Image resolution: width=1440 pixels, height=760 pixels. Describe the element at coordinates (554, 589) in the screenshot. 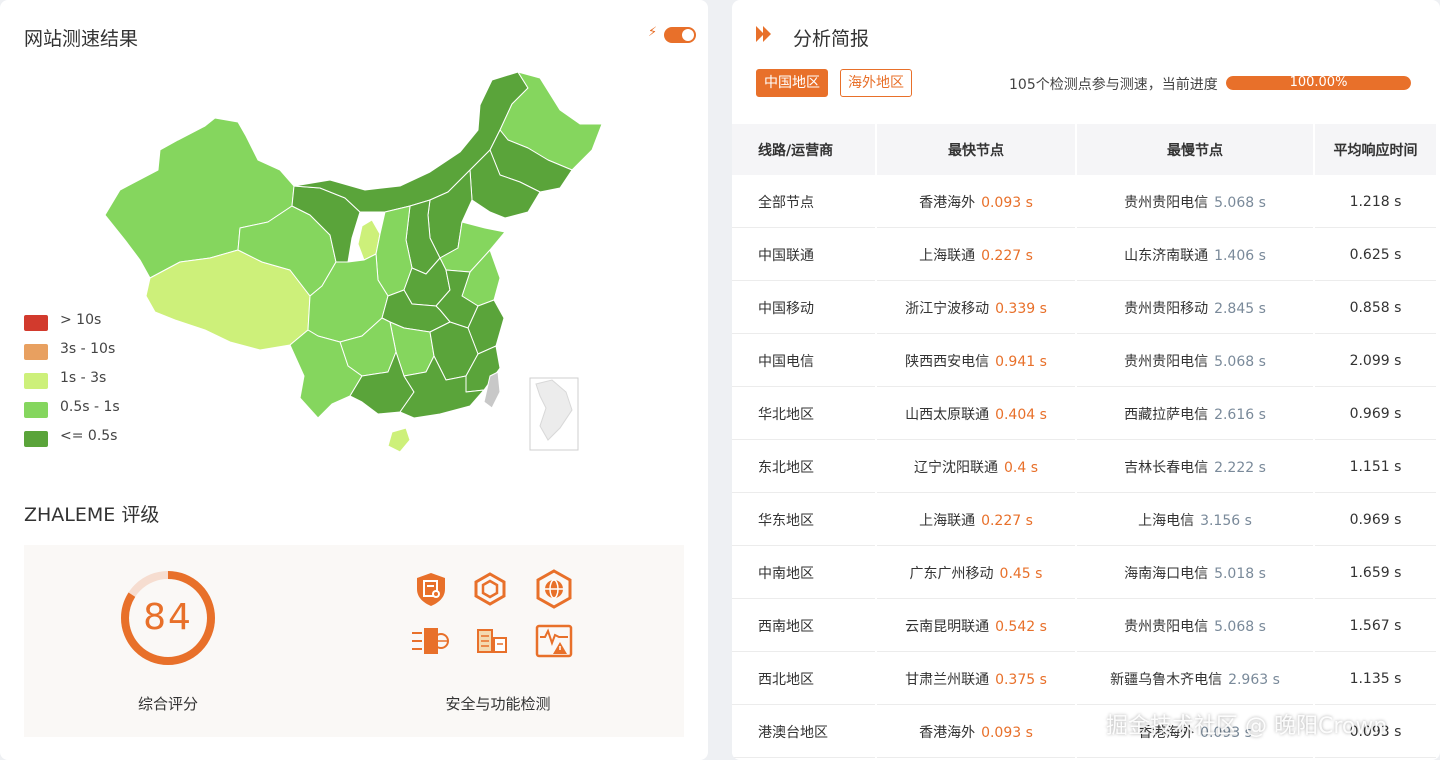

I see `globe-hexagon-icon` at that location.